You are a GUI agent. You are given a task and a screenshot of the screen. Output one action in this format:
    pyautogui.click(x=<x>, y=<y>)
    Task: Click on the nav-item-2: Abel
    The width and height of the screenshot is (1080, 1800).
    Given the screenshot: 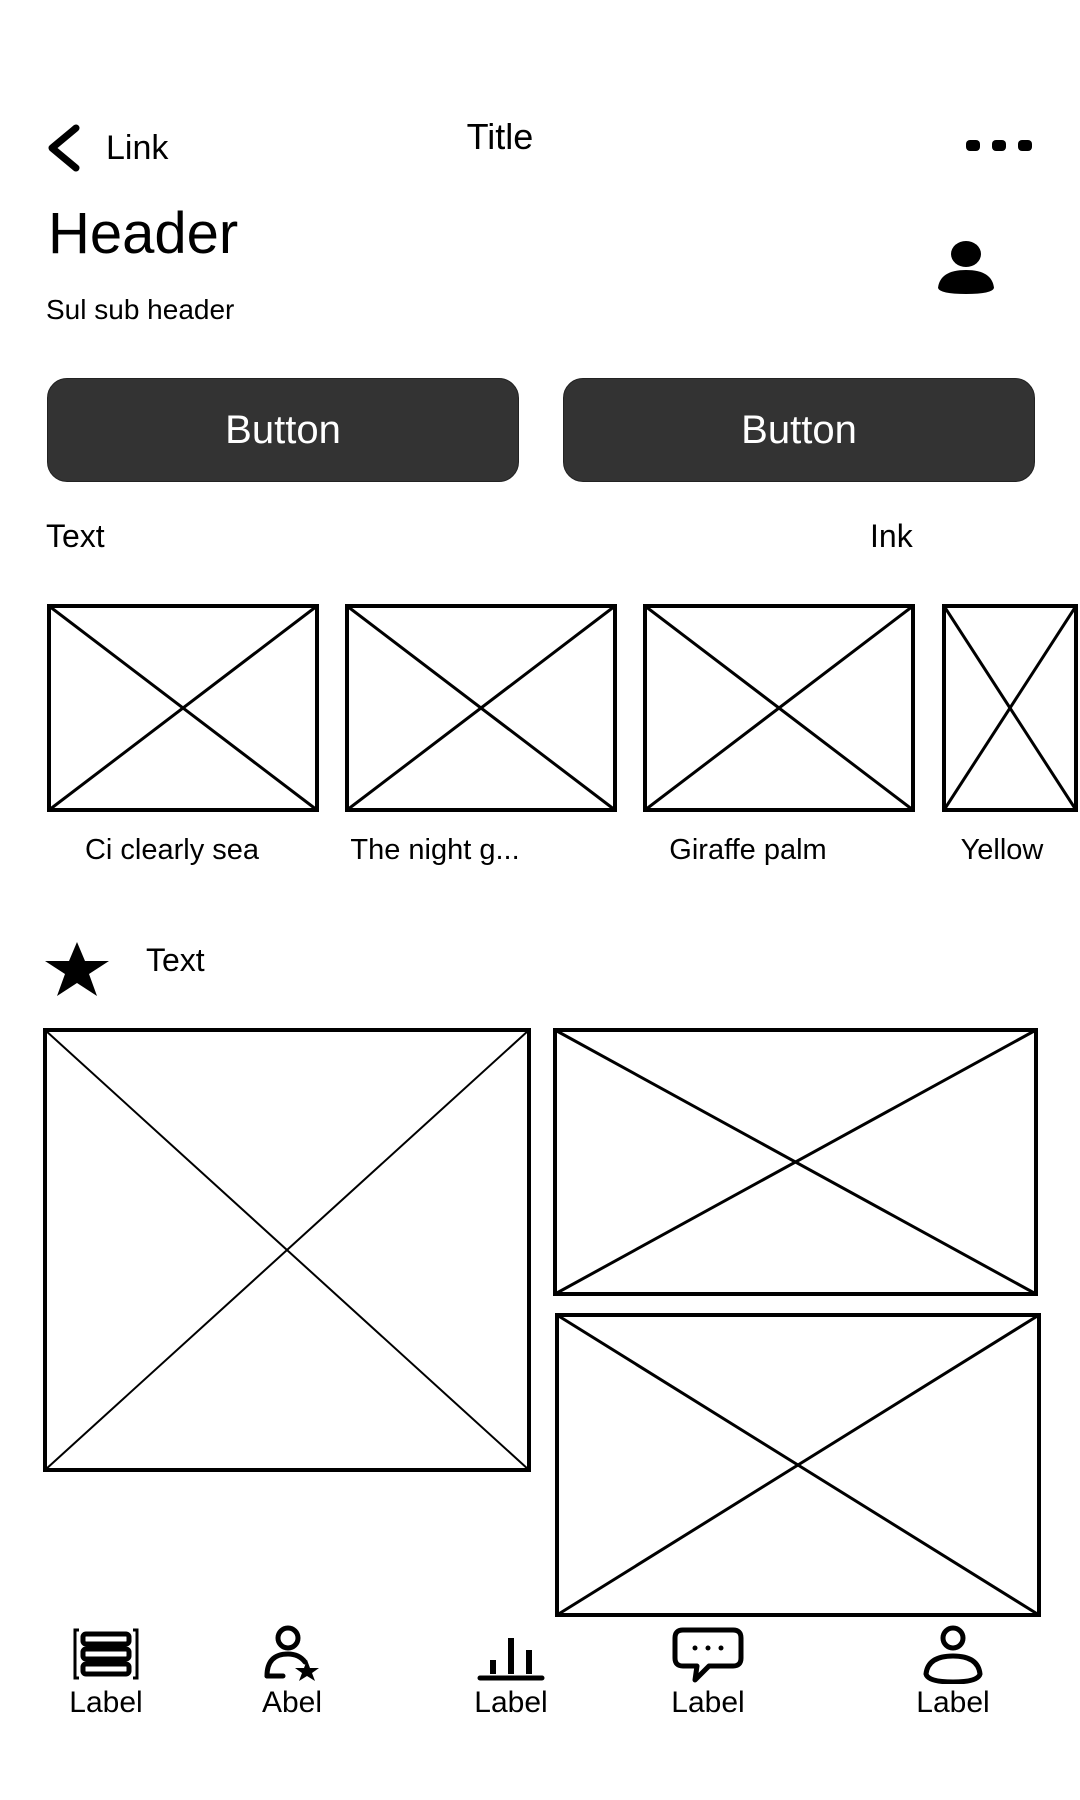 What is the action you would take?
    pyautogui.click(x=292, y=1672)
    